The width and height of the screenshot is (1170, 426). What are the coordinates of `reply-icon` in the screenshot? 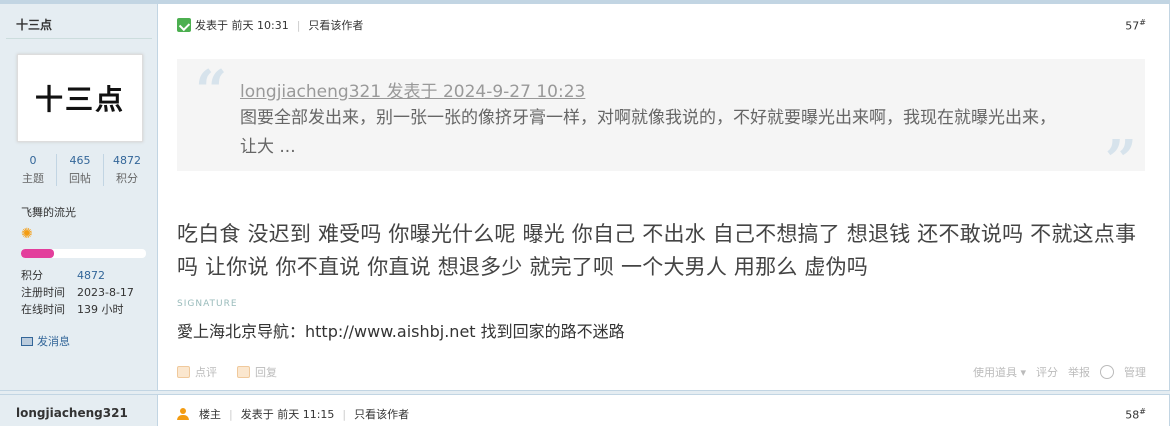 It's located at (243, 372).